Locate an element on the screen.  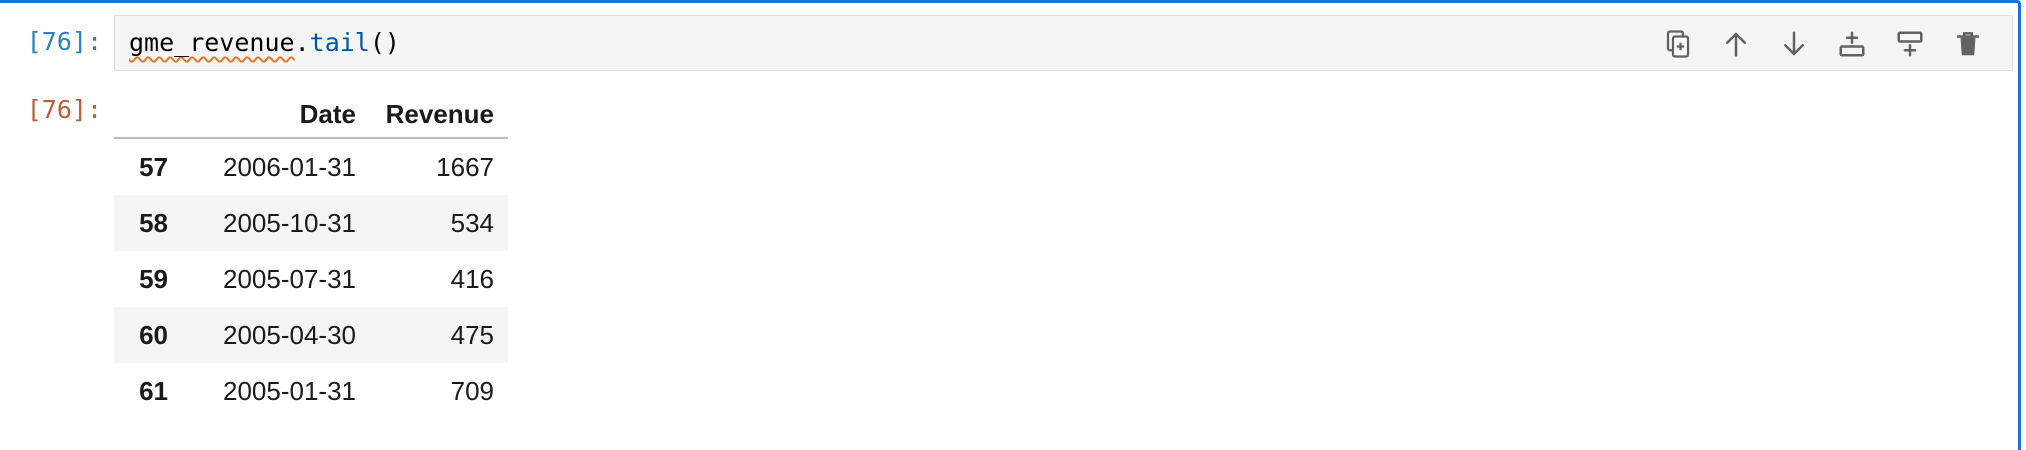
date-cell: 2005-10-31 is located at coordinates (289, 222).